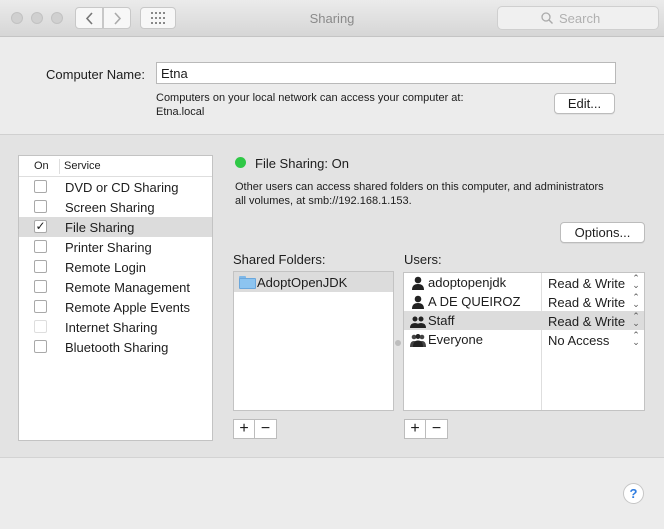 This screenshot has height=529, width=664. I want to click on service-list-header: On Service, so click(115, 166).